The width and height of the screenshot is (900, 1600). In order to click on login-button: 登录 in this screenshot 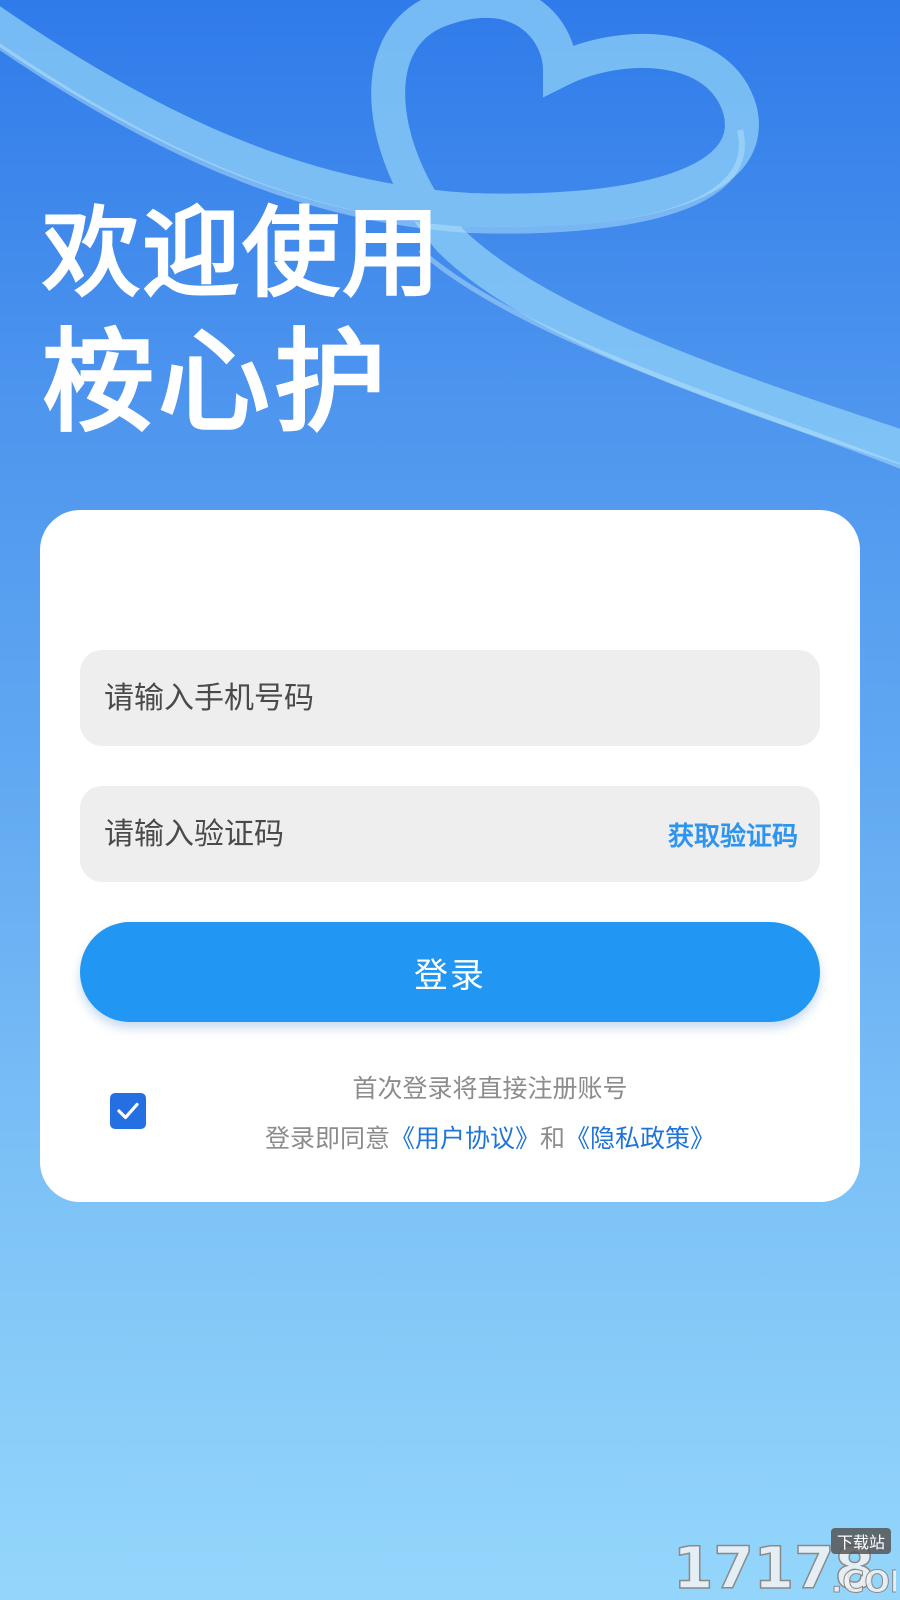, I will do `click(450, 972)`.